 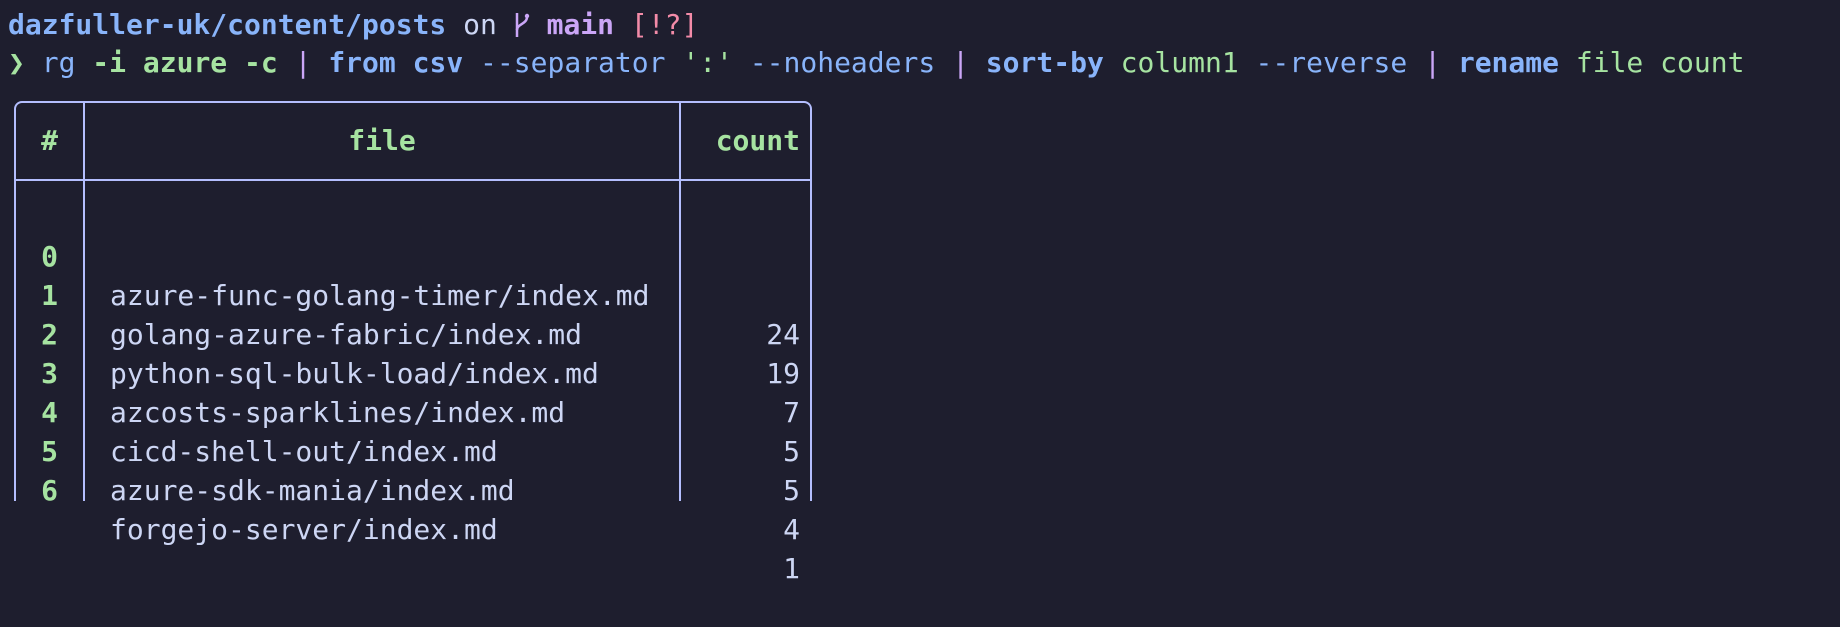 I want to click on cmd-from-csv: from csv, so click(x=396, y=62).